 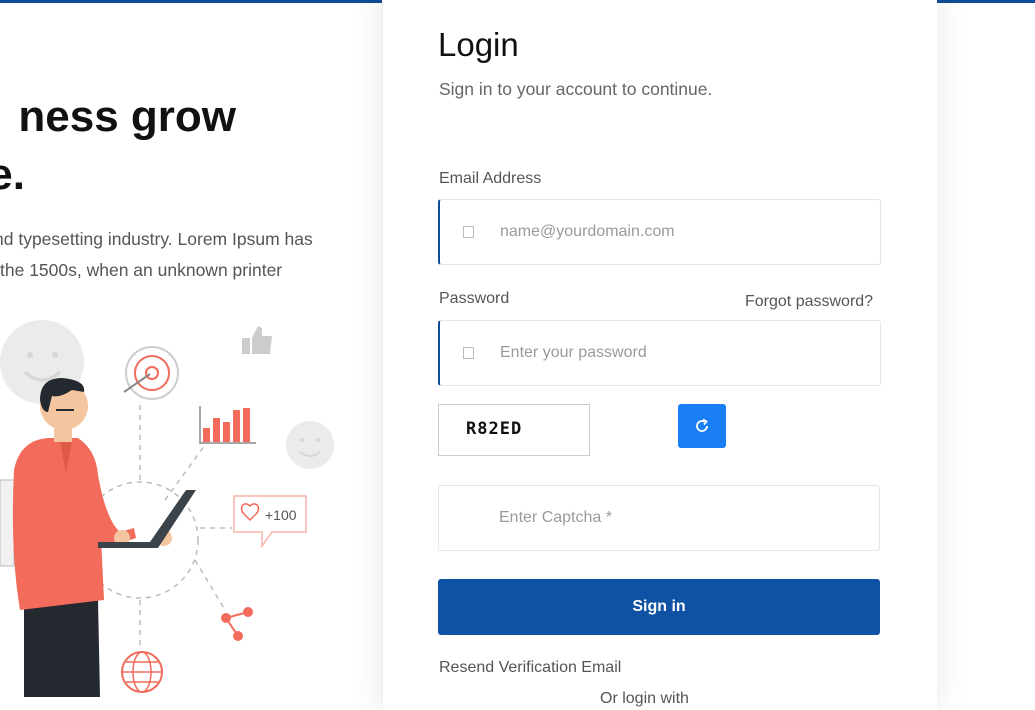 What do you see at coordinates (98, 537) in the screenshot?
I see `person-figure` at bounding box center [98, 537].